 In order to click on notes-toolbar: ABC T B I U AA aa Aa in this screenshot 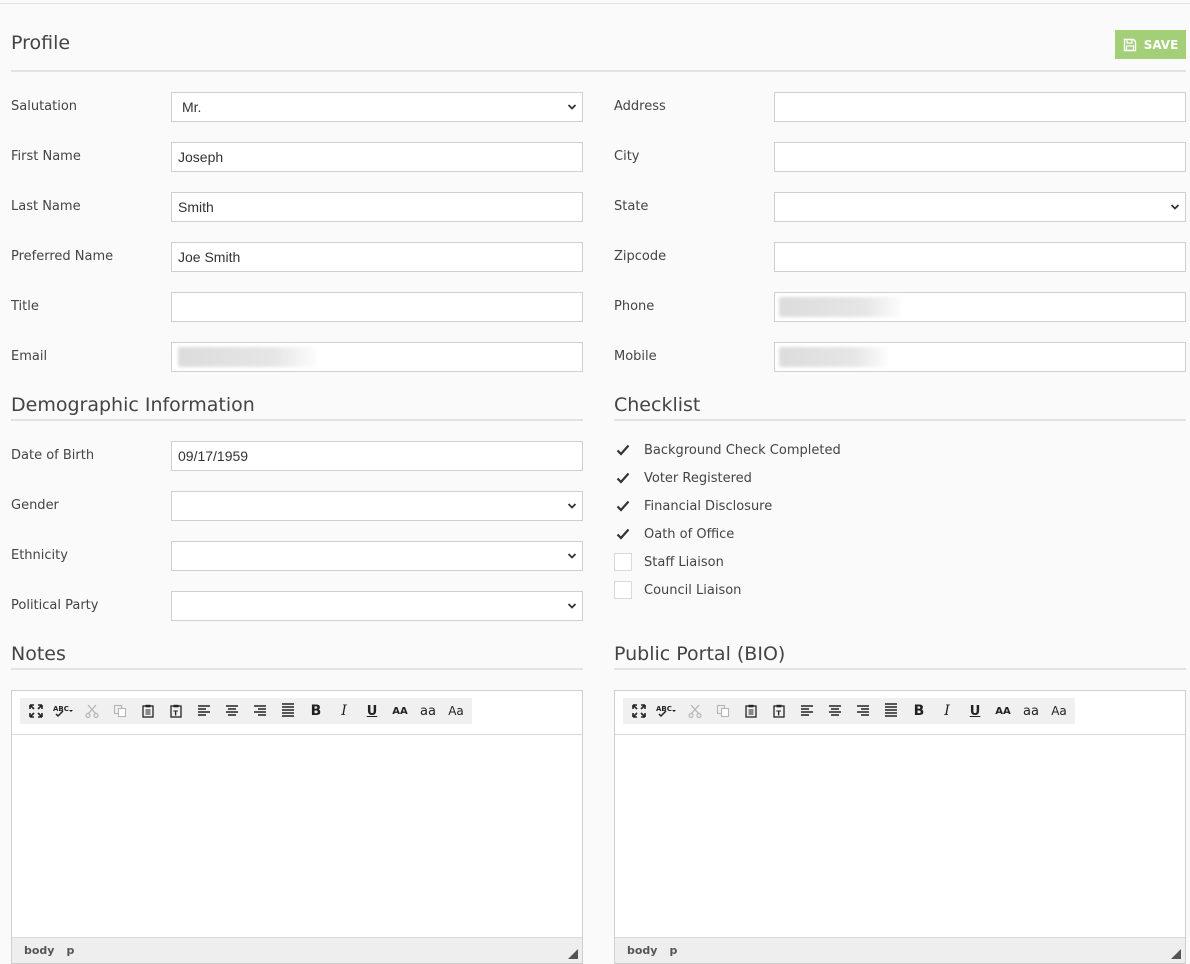, I will do `click(246, 711)`.